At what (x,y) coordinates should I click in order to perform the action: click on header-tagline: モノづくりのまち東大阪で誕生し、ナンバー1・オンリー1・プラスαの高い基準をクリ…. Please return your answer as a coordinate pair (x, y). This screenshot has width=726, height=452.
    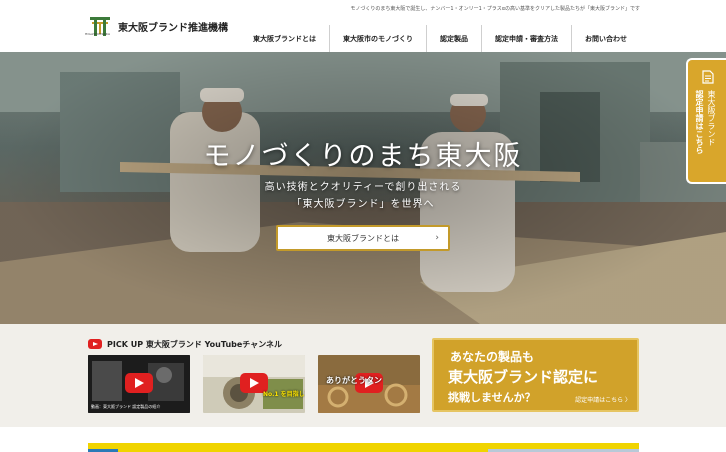
    Looking at the image, I should click on (495, 9).